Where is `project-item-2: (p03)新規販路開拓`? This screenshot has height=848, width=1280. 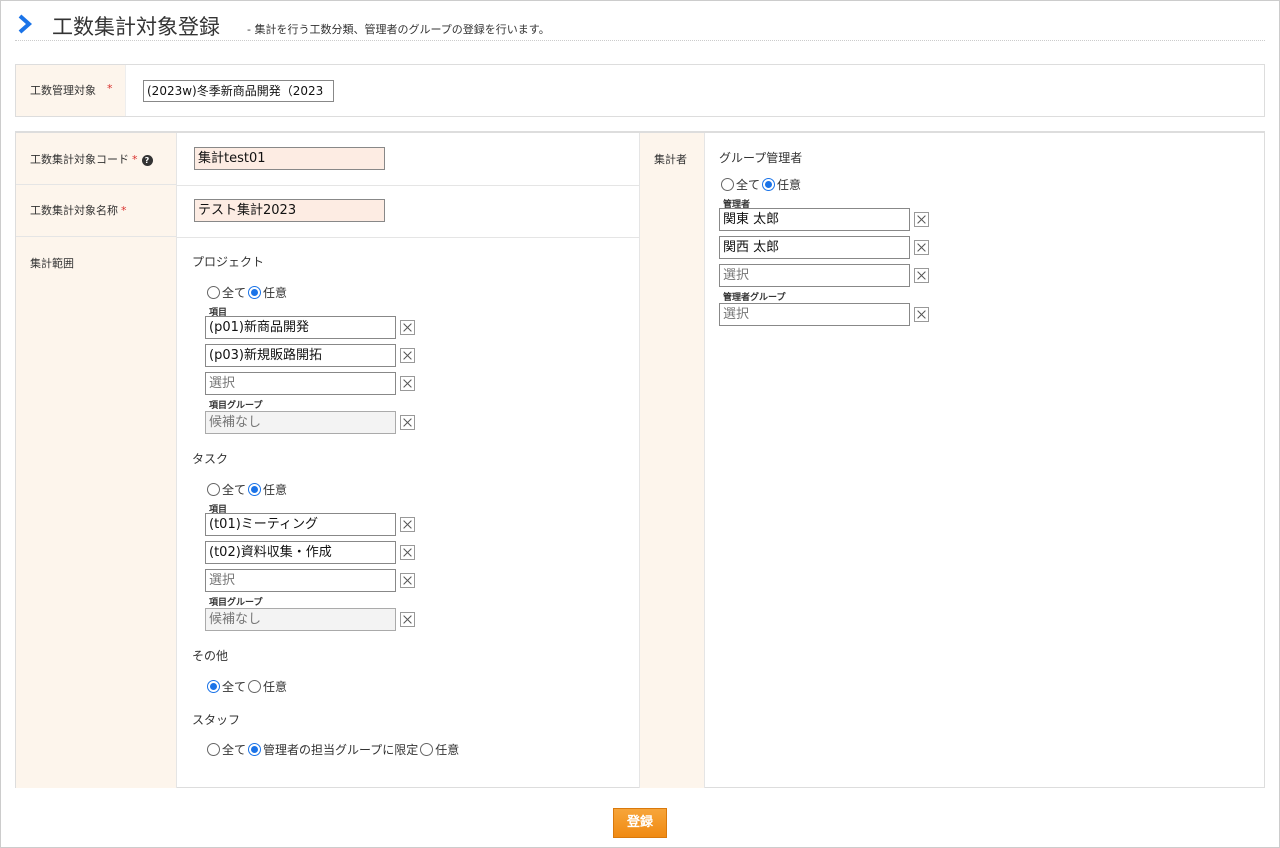
project-item-2: (p03)新規販路開拓 is located at coordinates (300, 355).